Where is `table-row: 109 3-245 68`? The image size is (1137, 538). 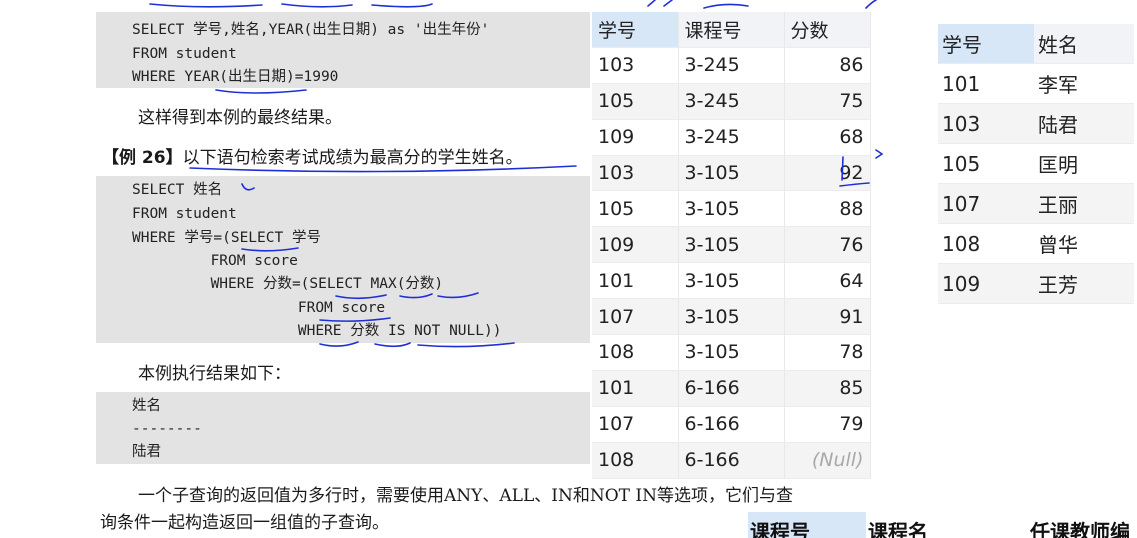
table-row: 109 3-245 68 is located at coordinates (731, 137).